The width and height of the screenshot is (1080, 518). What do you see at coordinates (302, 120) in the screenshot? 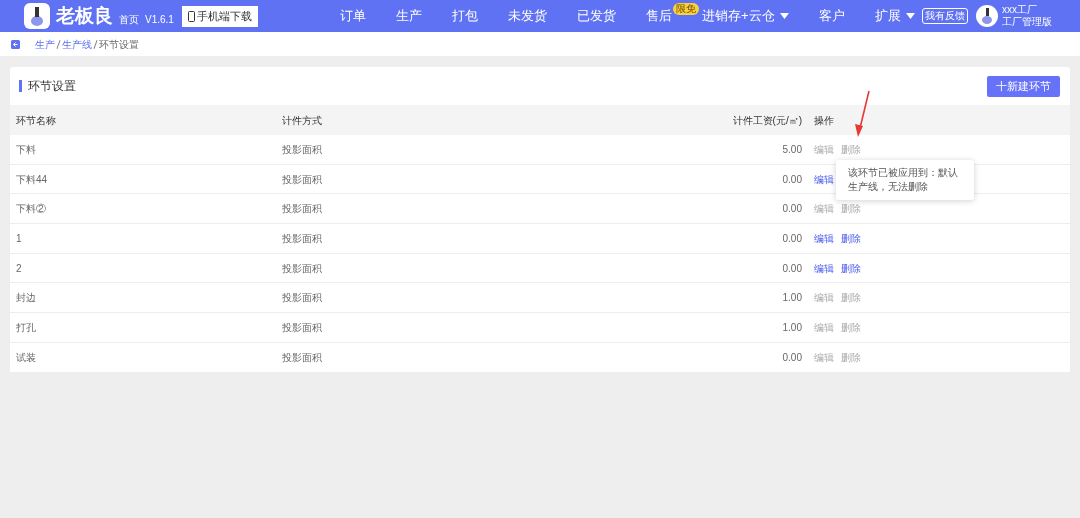
I see `column-header: 计件方式` at bounding box center [302, 120].